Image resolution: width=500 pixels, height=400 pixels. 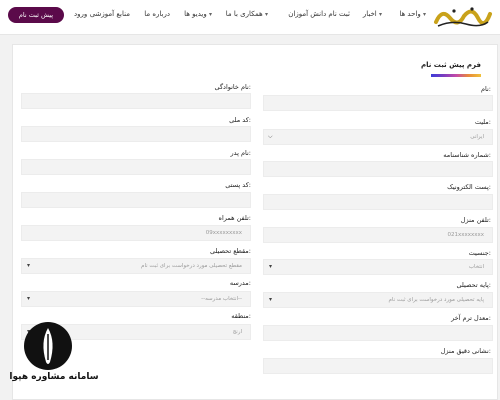 What do you see at coordinates (378, 366) in the screenshot?
I see `address-input` at bounding box center [378, 366].